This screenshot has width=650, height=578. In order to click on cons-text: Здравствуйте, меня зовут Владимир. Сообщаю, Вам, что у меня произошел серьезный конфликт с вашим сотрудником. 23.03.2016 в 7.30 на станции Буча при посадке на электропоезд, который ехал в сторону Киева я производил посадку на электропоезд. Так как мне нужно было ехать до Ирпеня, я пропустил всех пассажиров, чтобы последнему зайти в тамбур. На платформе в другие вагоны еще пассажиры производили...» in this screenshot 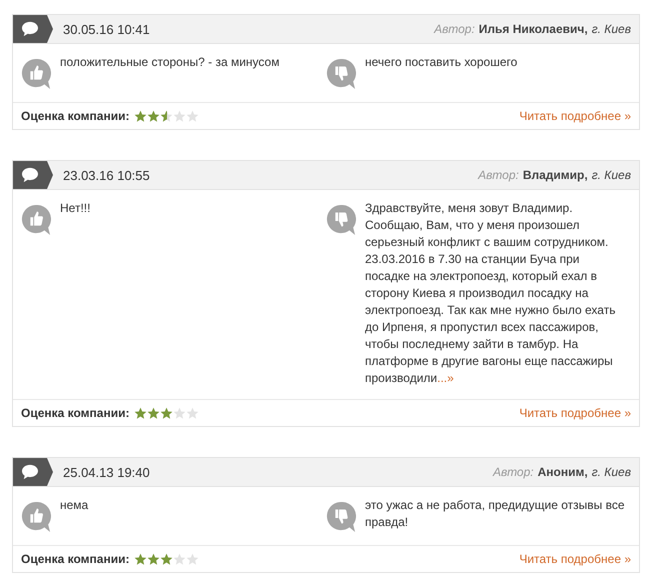, I will do `click(490, 293)`.